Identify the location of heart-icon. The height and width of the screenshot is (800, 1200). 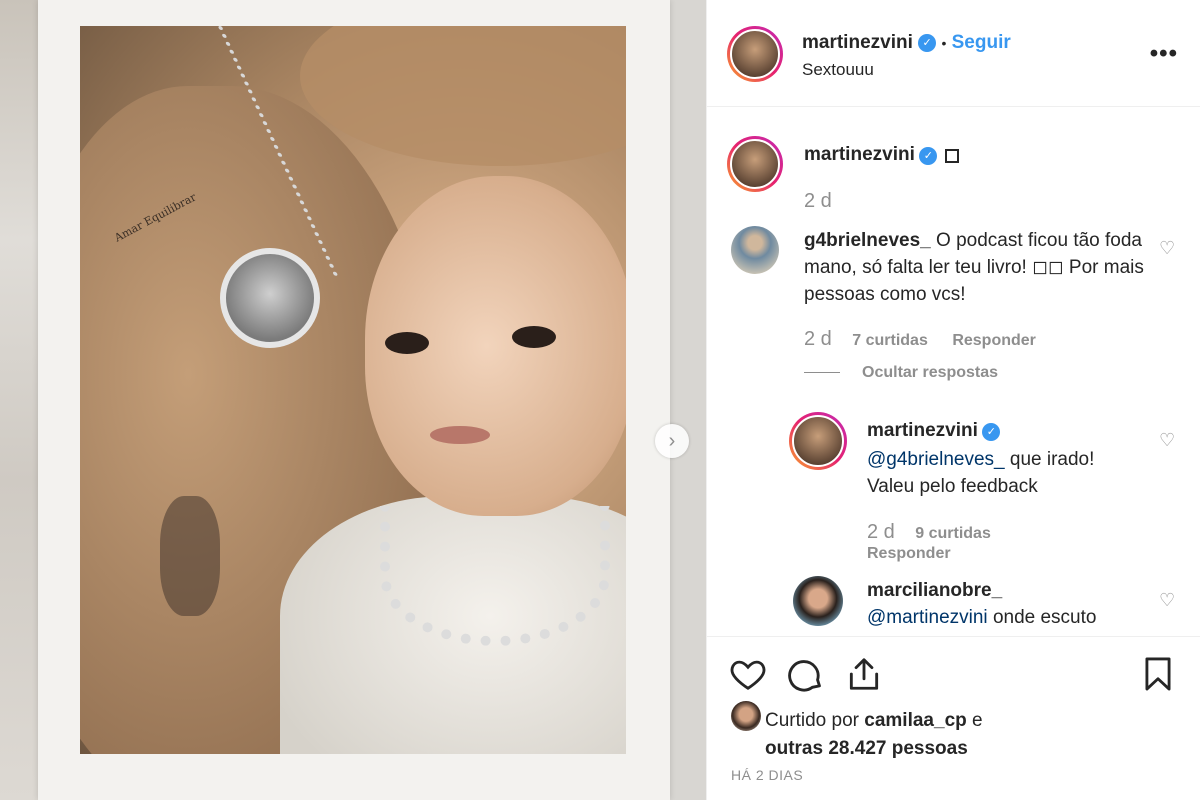
(748, 674).